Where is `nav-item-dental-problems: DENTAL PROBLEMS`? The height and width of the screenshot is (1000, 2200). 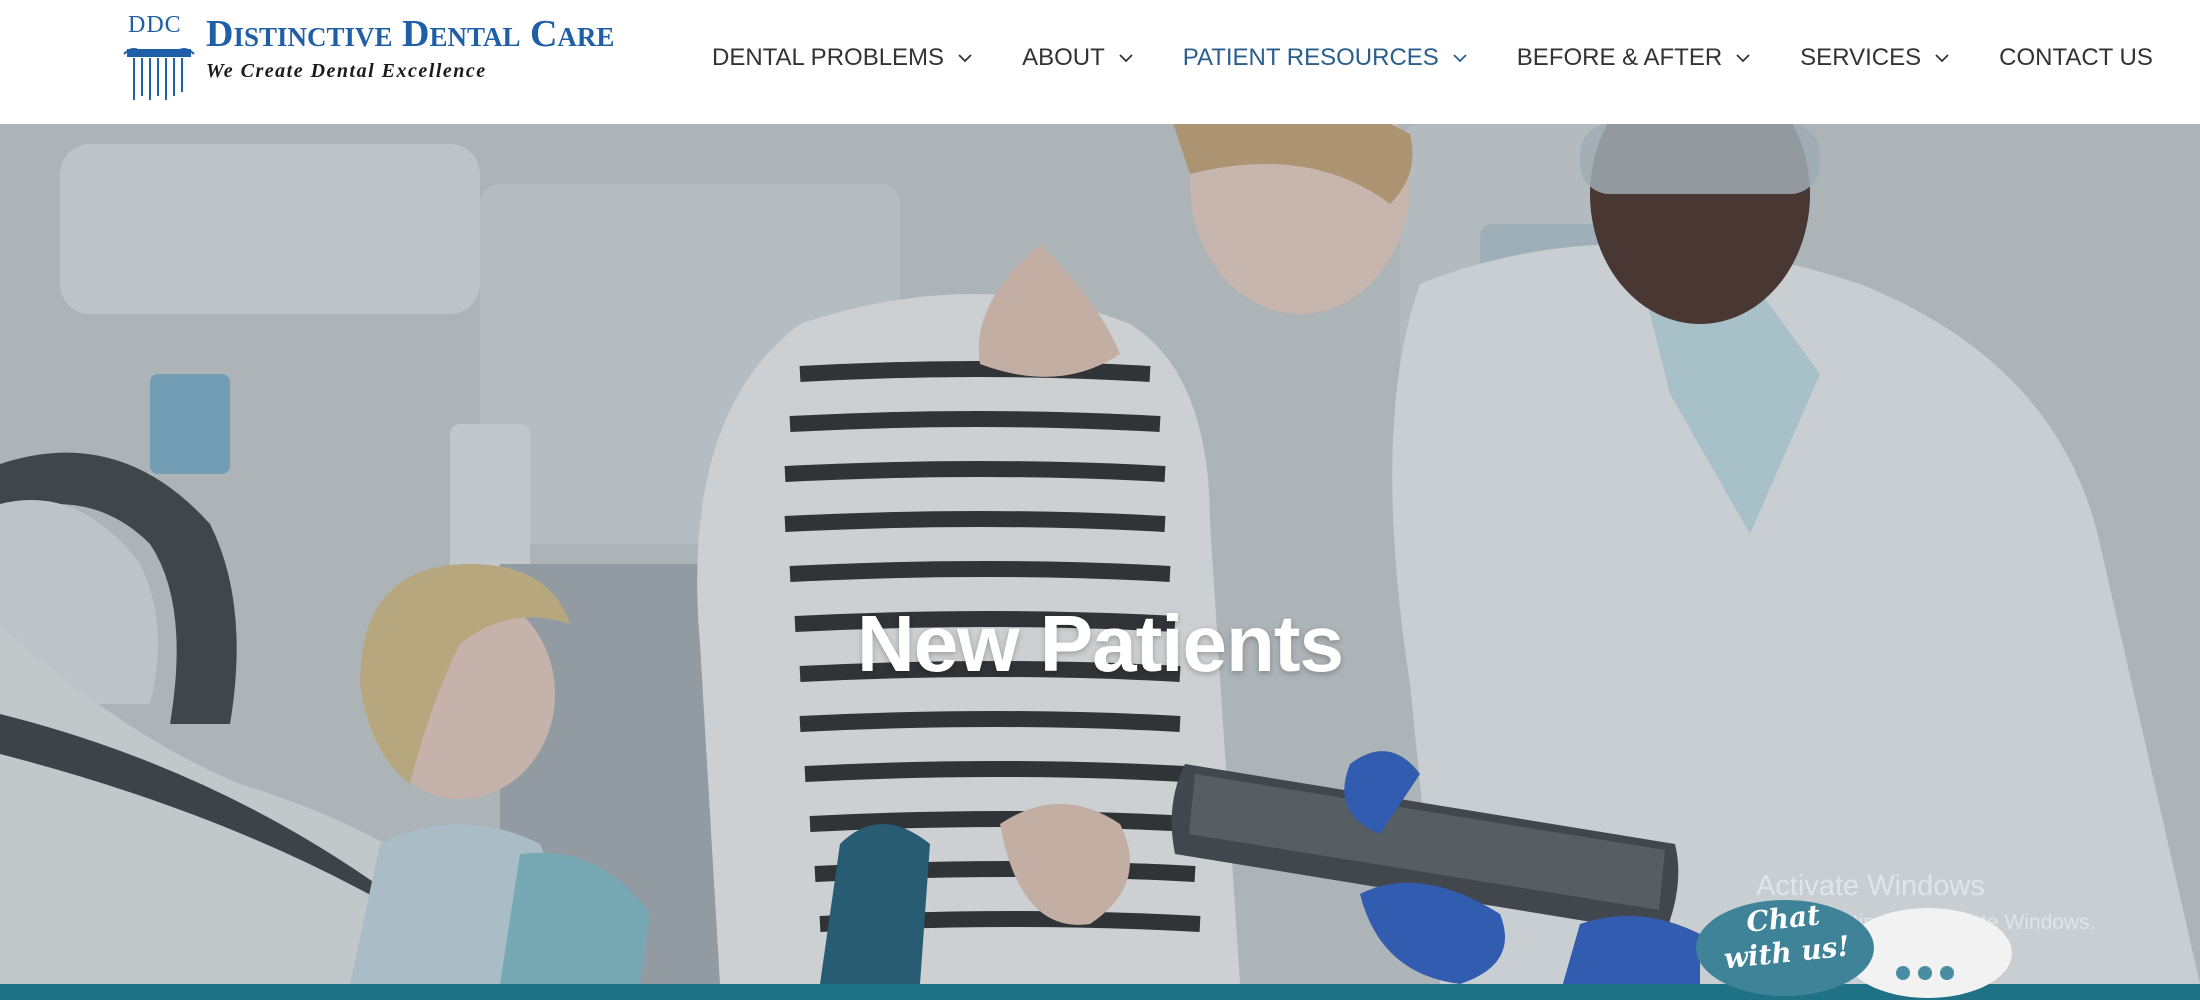
nav-item-dental-problems: DENTAL PROBLEMS is located at coordinates (842, 58).